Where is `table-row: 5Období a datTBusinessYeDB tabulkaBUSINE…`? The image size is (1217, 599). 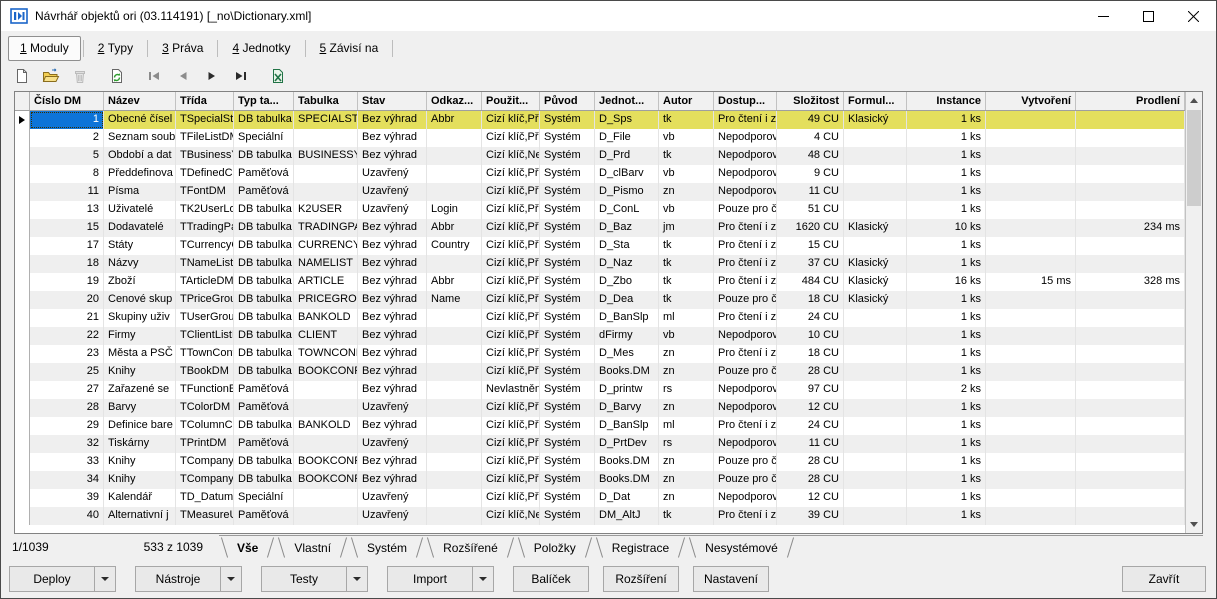 table-row: 5Období a datTBusinessYeDB tabulkaBUSINE… is located at coordinates (600, 156).